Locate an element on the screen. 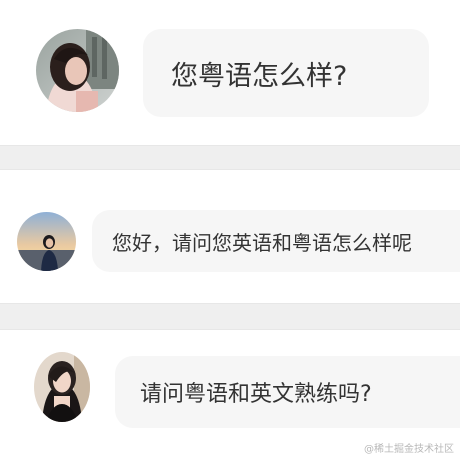 The image size is (460, 460). message-text: 您好，请问您英语和粤语怎么样呢 is located at coordinates (262, 242).